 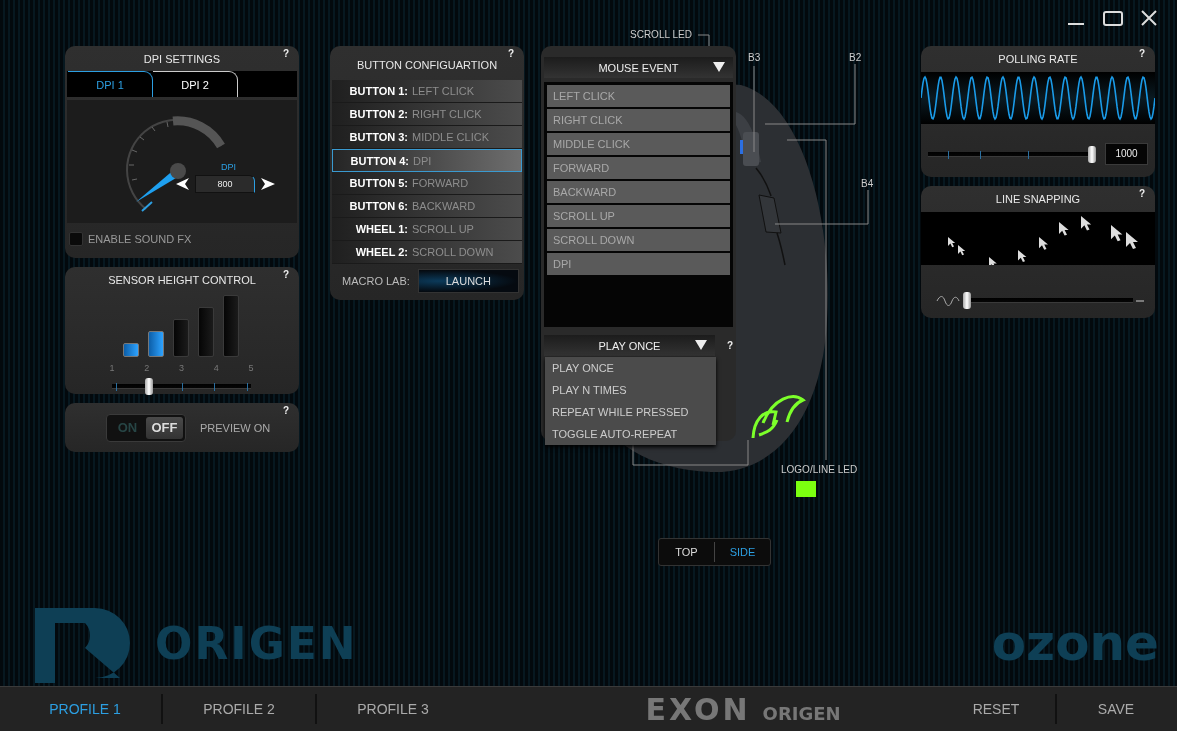 What do you see at coordinates (251, 368) in the screenshot?
I see `tick-label: 5` at bounding box center [251, 368].